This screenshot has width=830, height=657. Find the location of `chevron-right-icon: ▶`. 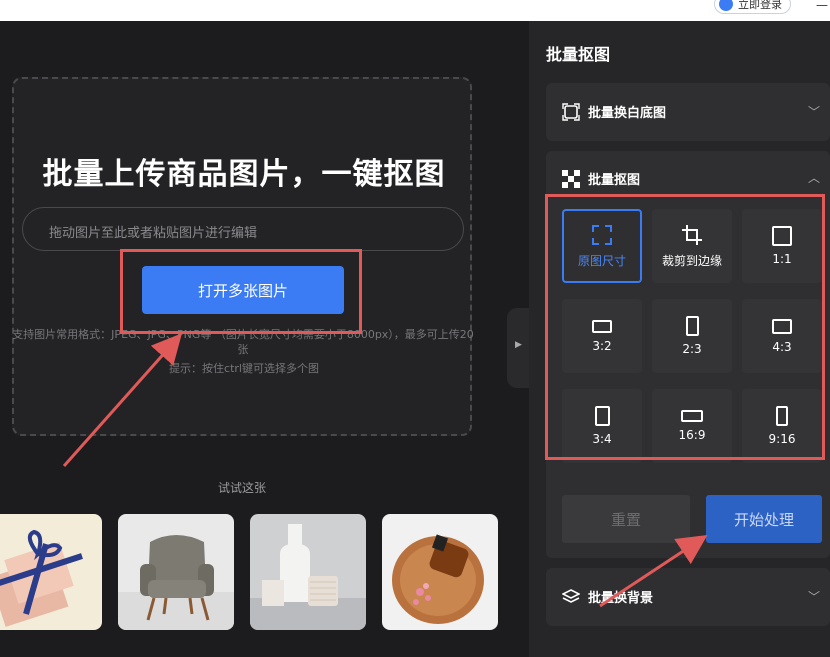

chevron-right-icon: ▶ is located at coordinates (518, 345).